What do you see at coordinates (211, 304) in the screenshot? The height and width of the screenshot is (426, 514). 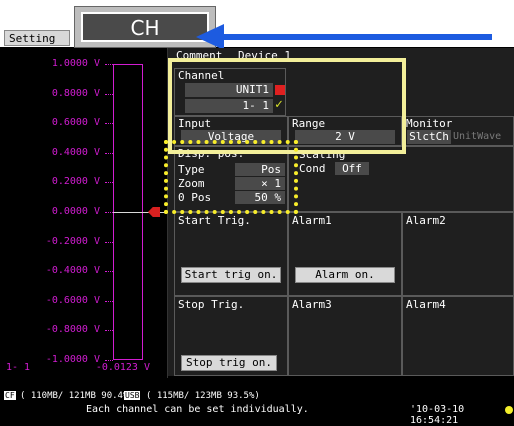 I see `stop-trig-label: Stop Trig.` at bounding box center [211, 304].